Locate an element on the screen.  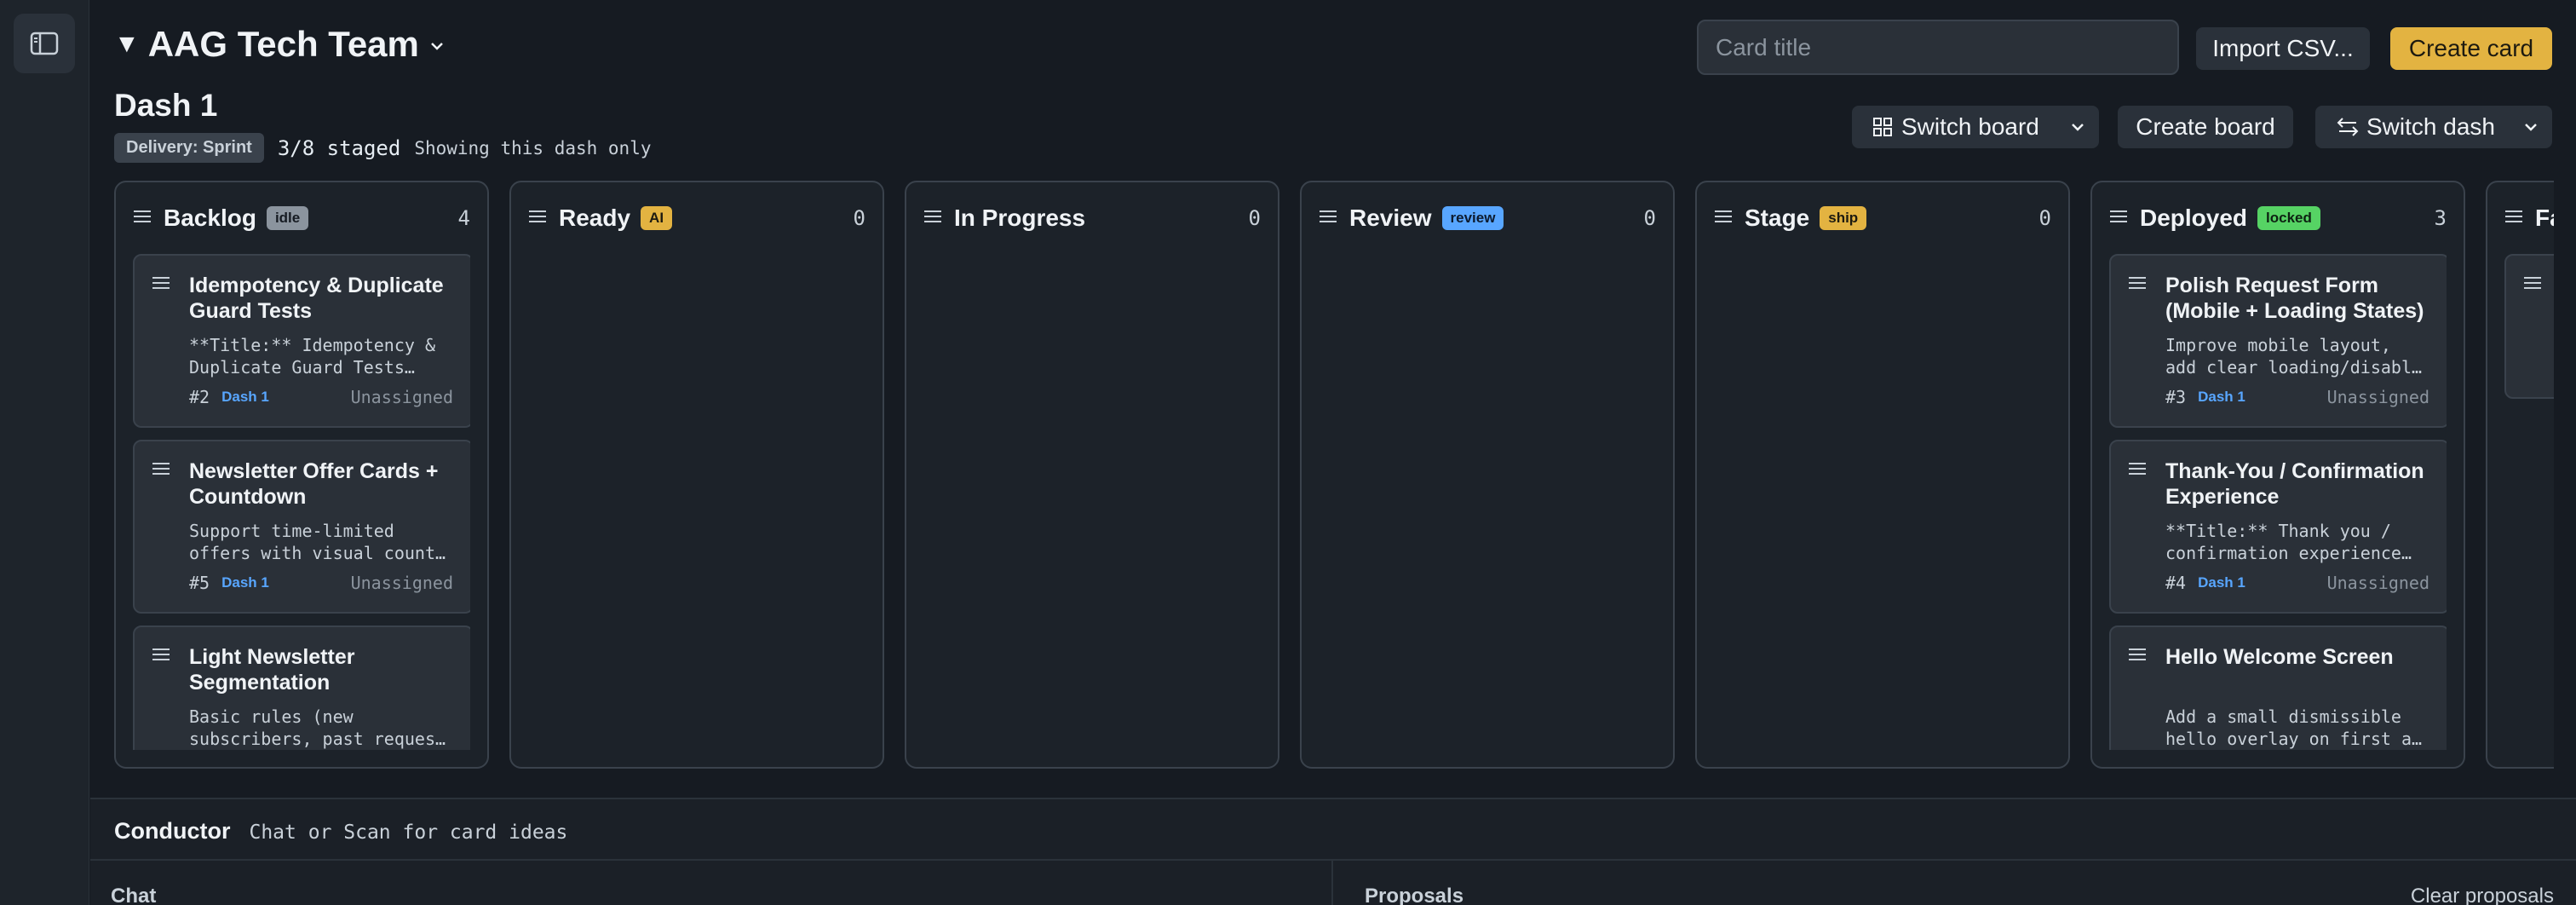
column-title: In Progress is located at coordinates (1020, 218).